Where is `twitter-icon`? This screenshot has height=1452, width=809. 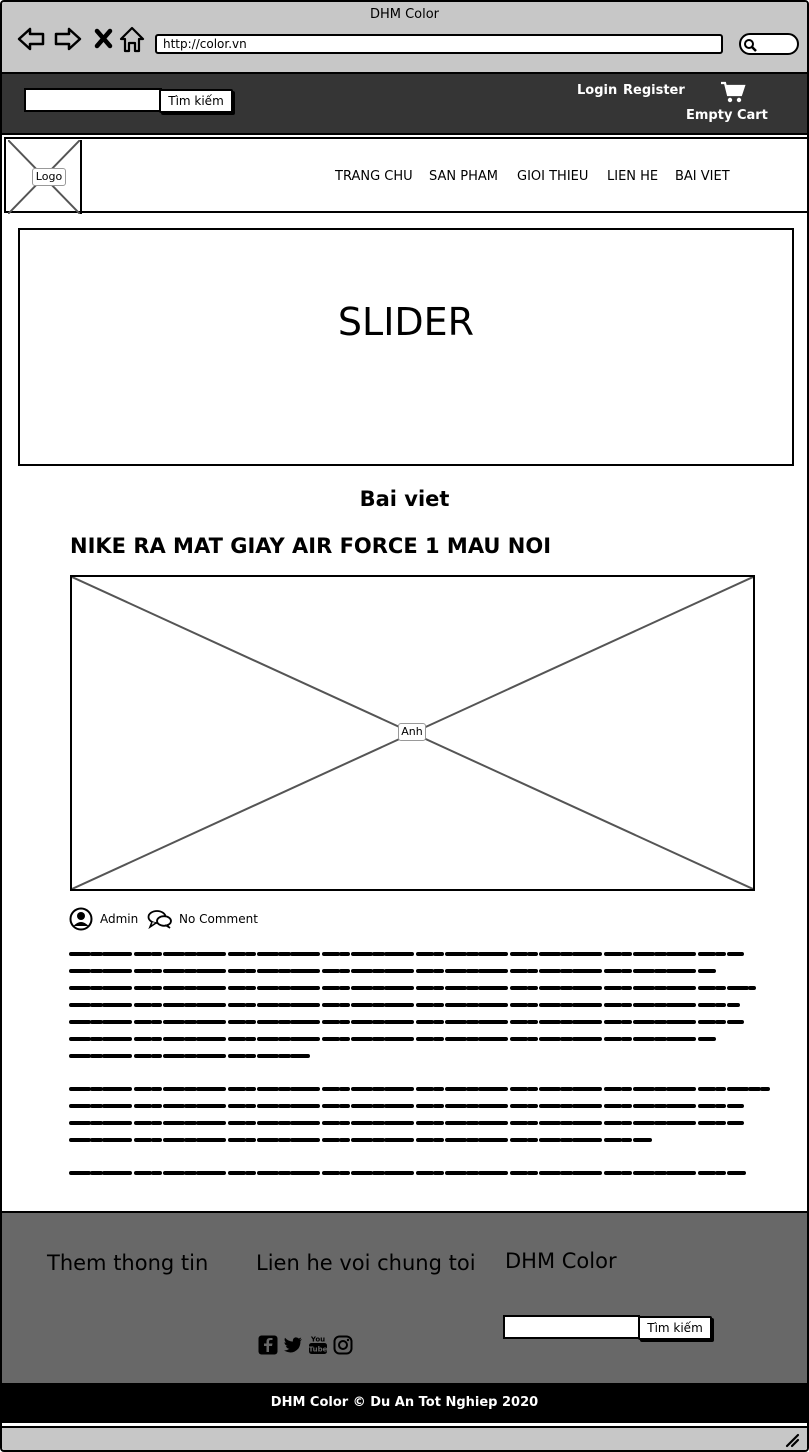 twitter-icon is located at coordinates (293, 1345).